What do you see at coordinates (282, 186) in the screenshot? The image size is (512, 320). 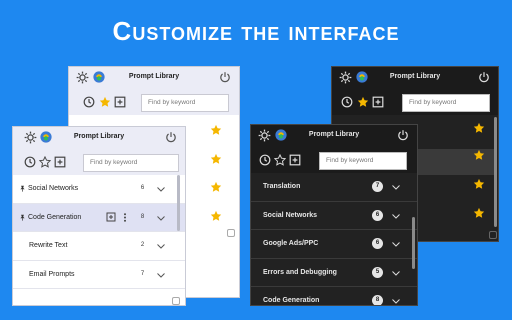 I see `list-item-label: Translation` at bounding box center [282, 186].